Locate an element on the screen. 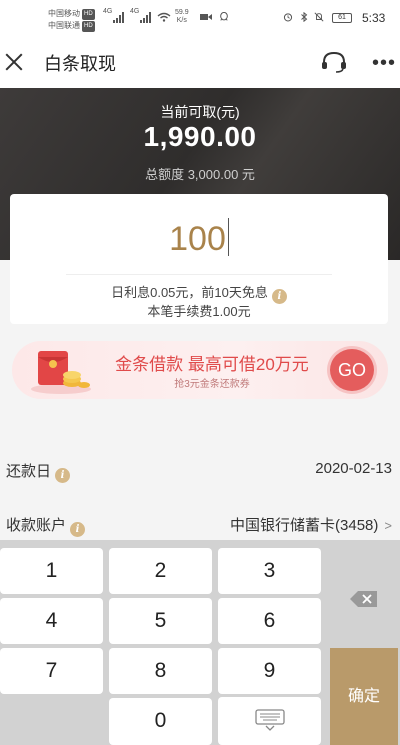 This screenshot has width=400, height=745. available-amount: 1,990.00 is located at coordinates (200, 136).